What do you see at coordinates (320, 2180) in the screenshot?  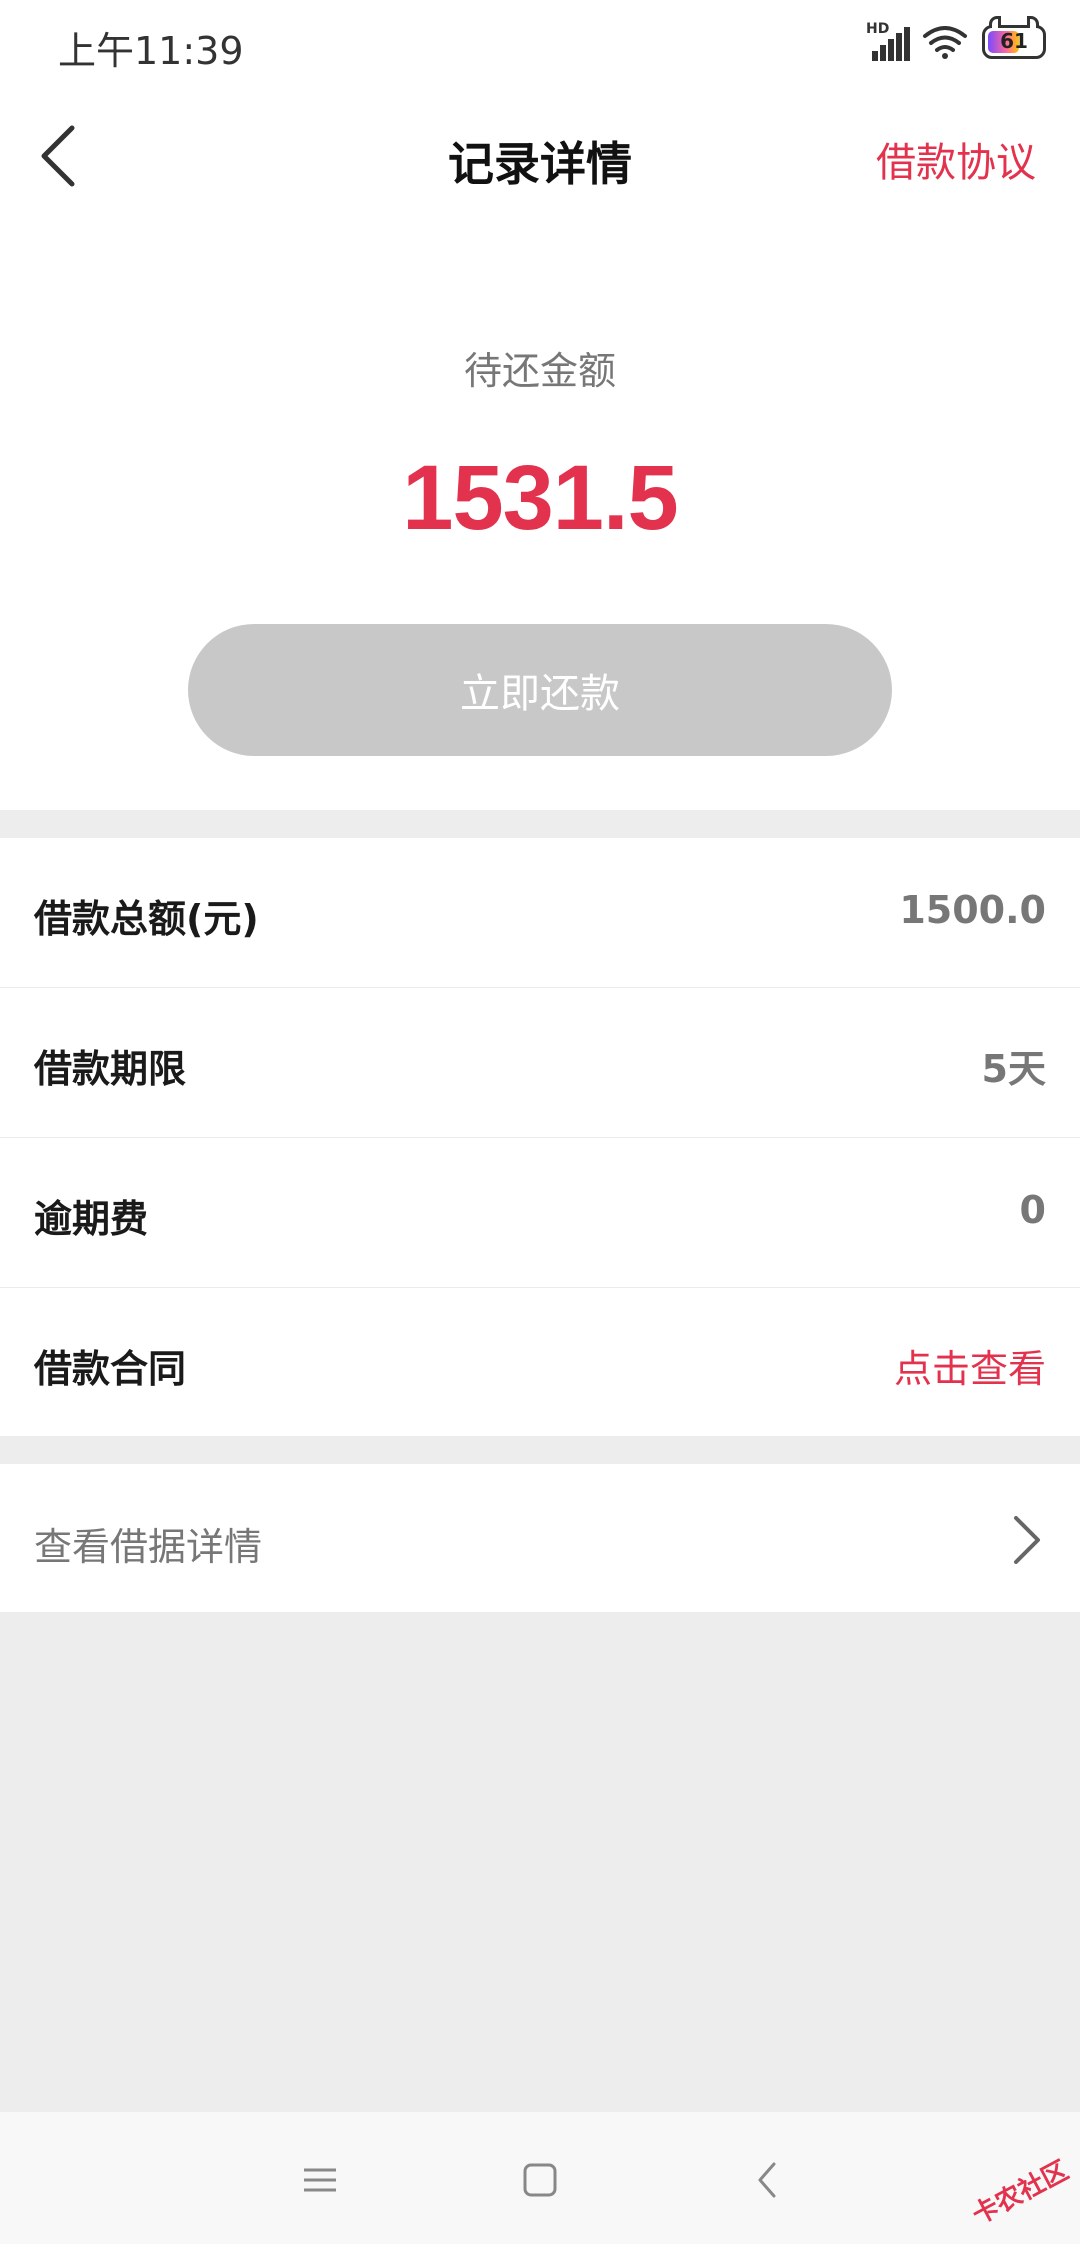 I see `menu-icon` at bounding box center [320, 2180].